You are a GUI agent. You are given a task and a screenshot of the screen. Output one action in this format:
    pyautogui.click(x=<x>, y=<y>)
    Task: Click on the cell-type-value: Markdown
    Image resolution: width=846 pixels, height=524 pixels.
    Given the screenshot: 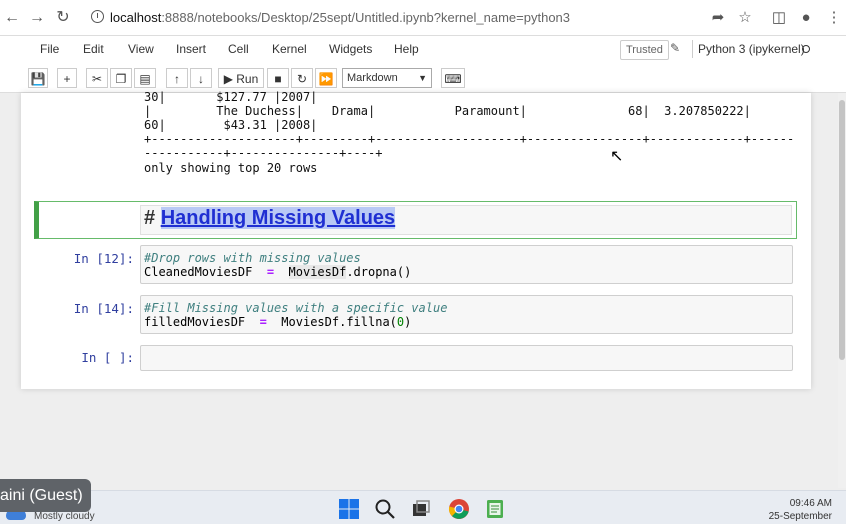 What is the action you would take?
    pyautogui.click(x=372, y=78)
    